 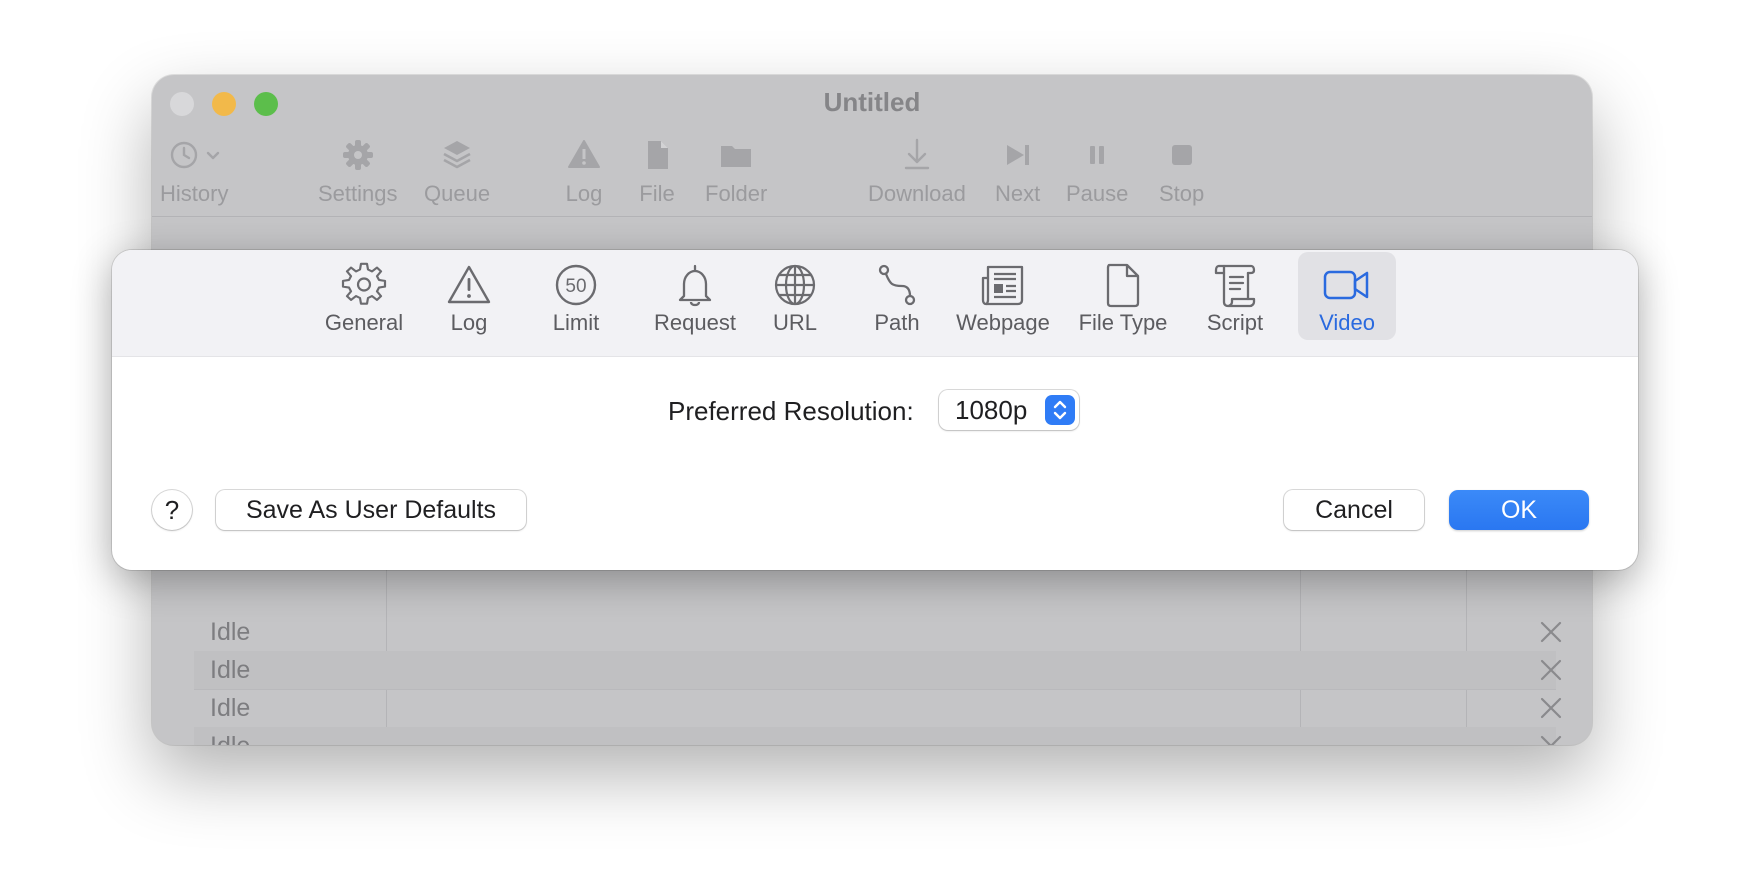 What do you see at coordinates (1097, 155) in the screenshot?
I see `pause-icon` at bounding box center [1097, 155].